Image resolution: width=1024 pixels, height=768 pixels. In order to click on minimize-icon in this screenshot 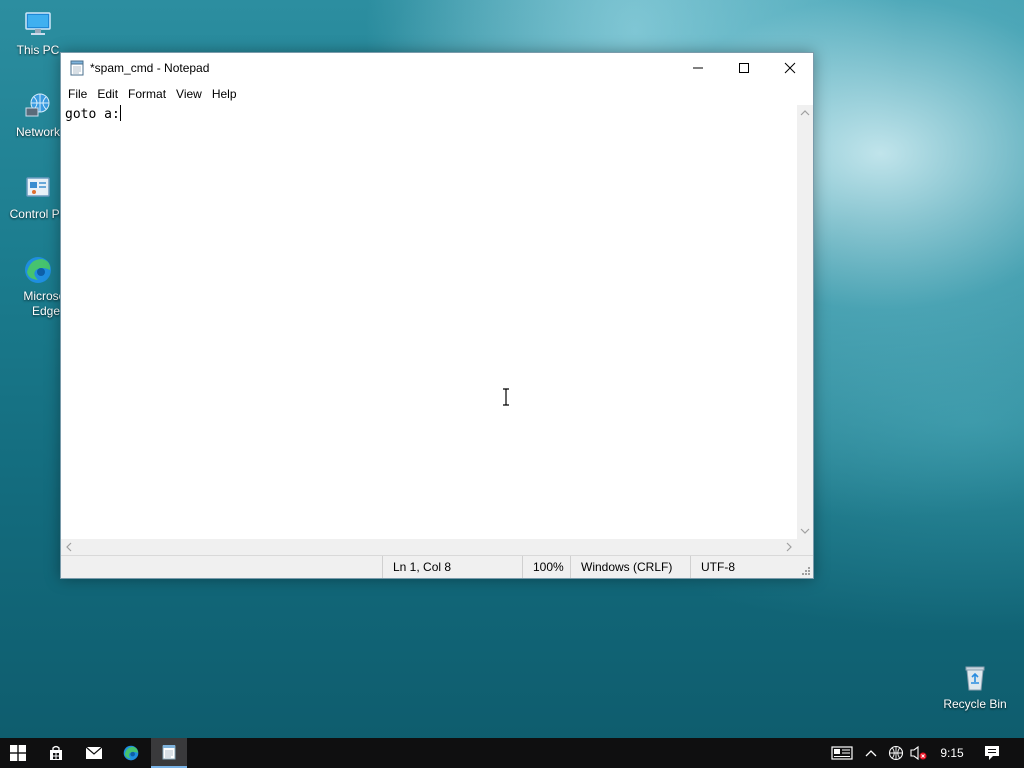, I will do `click(698, 68)`.